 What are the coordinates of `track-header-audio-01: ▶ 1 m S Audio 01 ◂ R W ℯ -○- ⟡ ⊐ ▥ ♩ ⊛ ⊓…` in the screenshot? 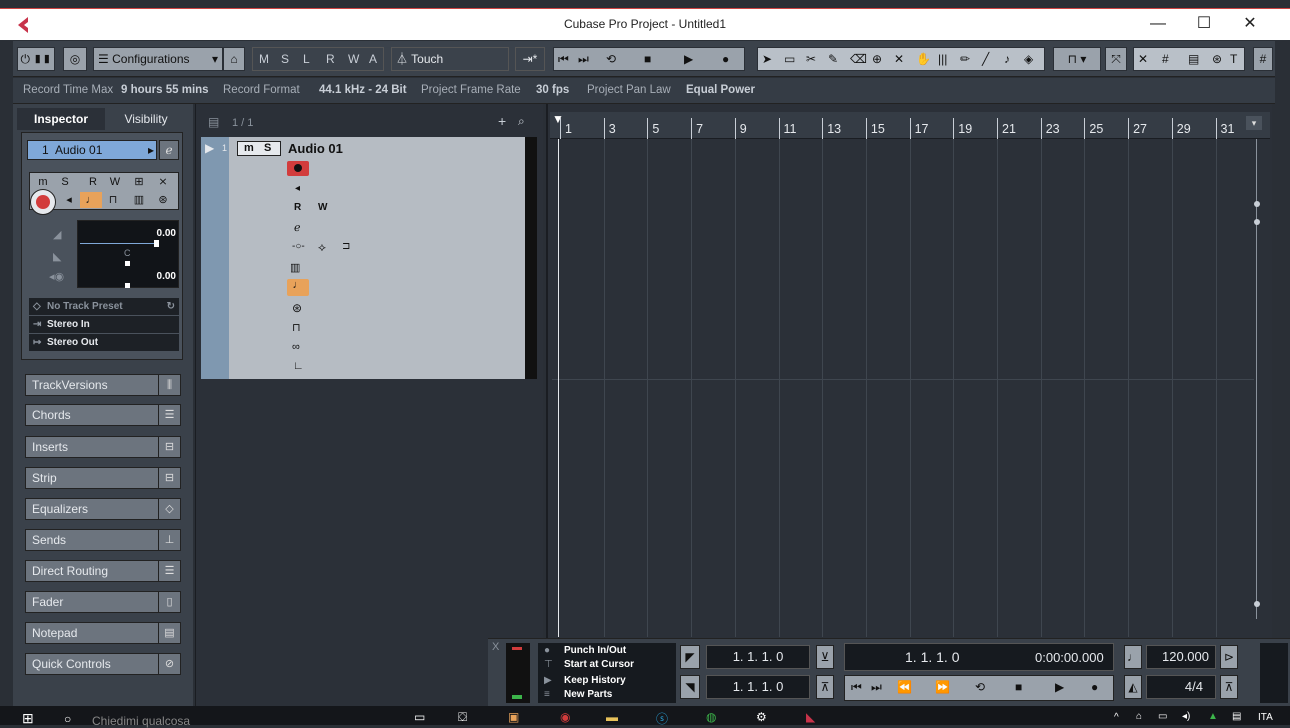 It's located at (369, 258).